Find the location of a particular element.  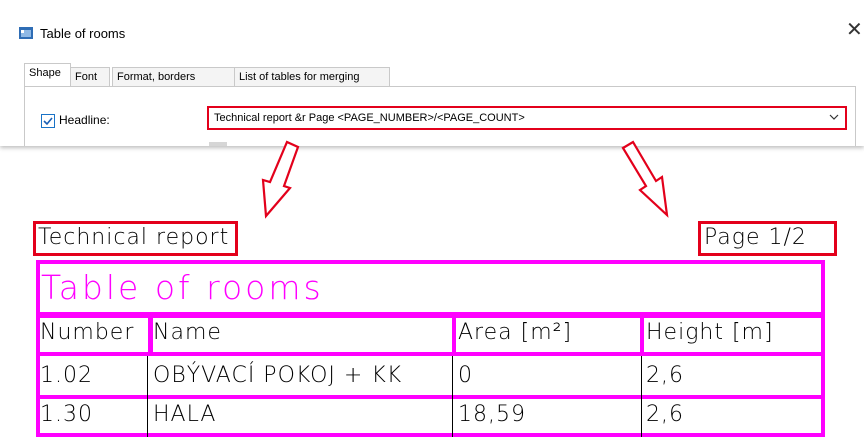

column-header: Name is located at coordinates (187, 332).